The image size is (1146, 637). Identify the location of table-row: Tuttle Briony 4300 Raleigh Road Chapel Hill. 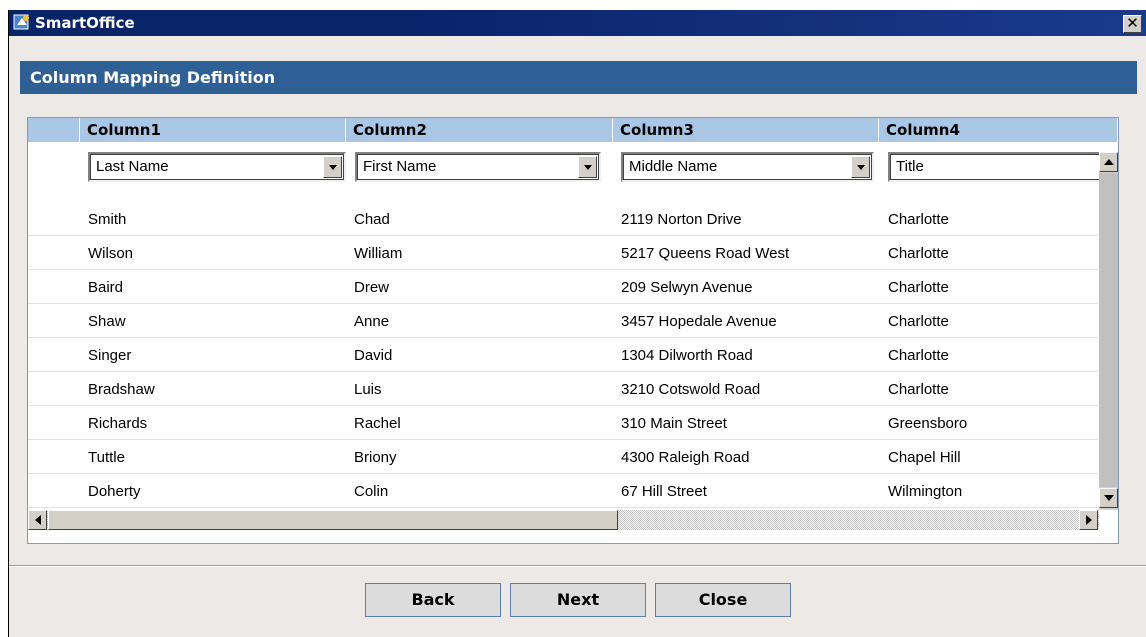
(563, 457).